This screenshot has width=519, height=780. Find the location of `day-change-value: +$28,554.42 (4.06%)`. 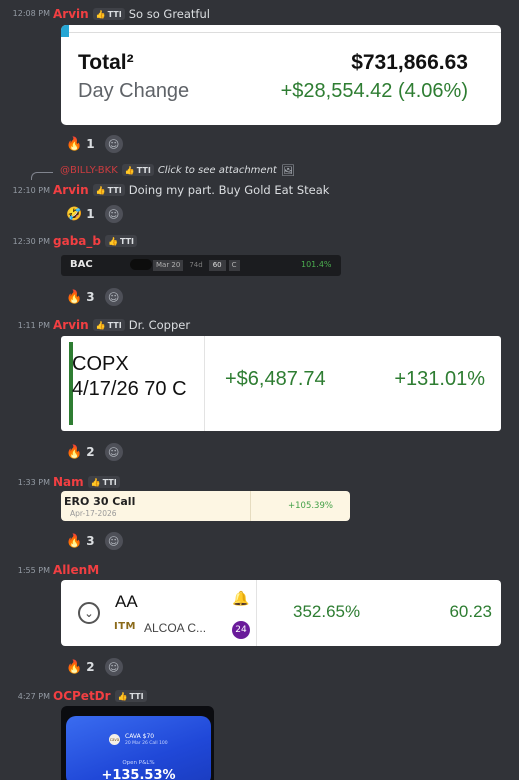

day-change-value: +$28,554.42 (4.06%) is located at coordinates (374, 91).